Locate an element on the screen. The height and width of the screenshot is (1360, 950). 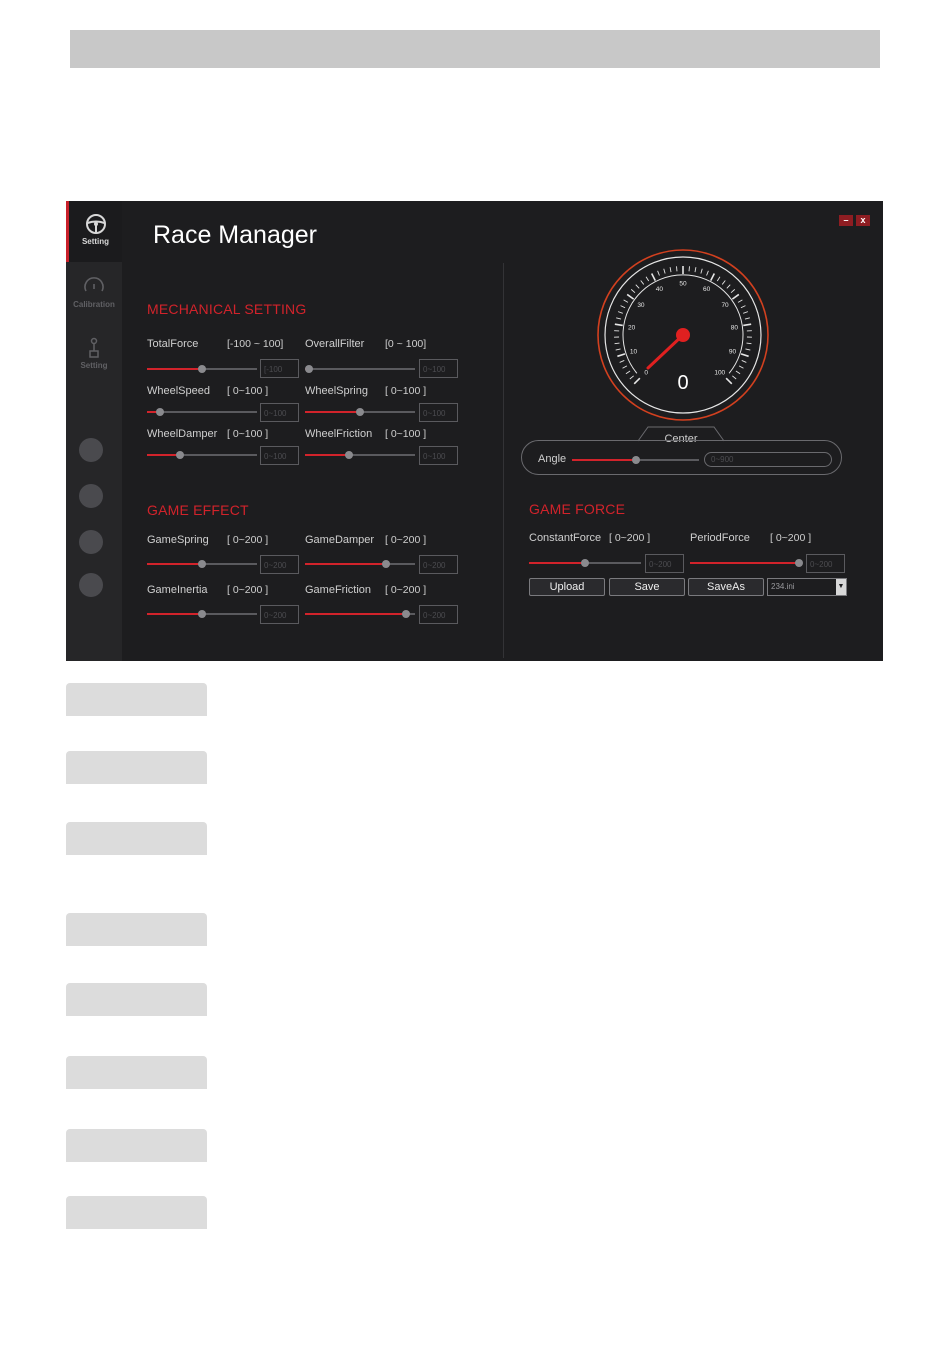
game-inertia-input: 0~200 is located at coordinates (279, 614).